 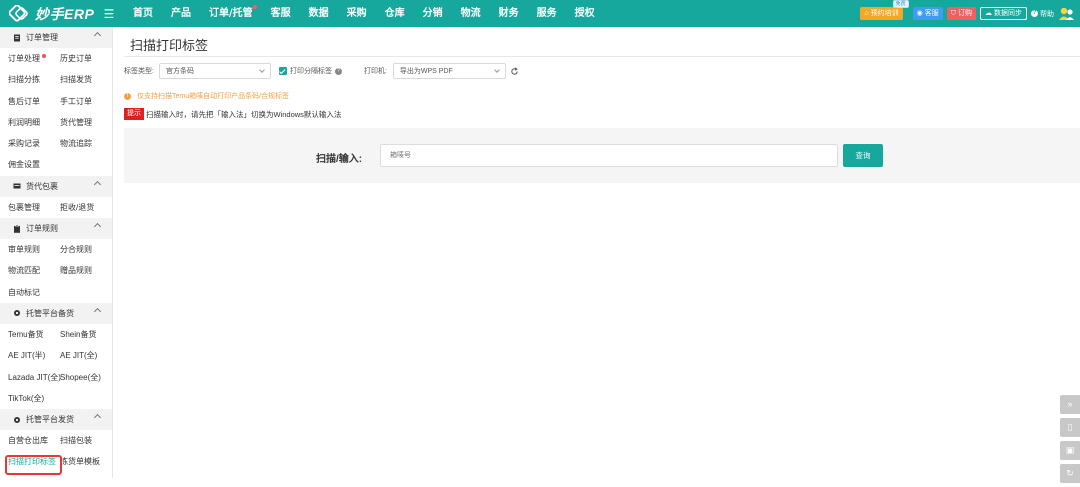 I want to click on sidebar-item: 审单规则, so click(x=34, y=249).